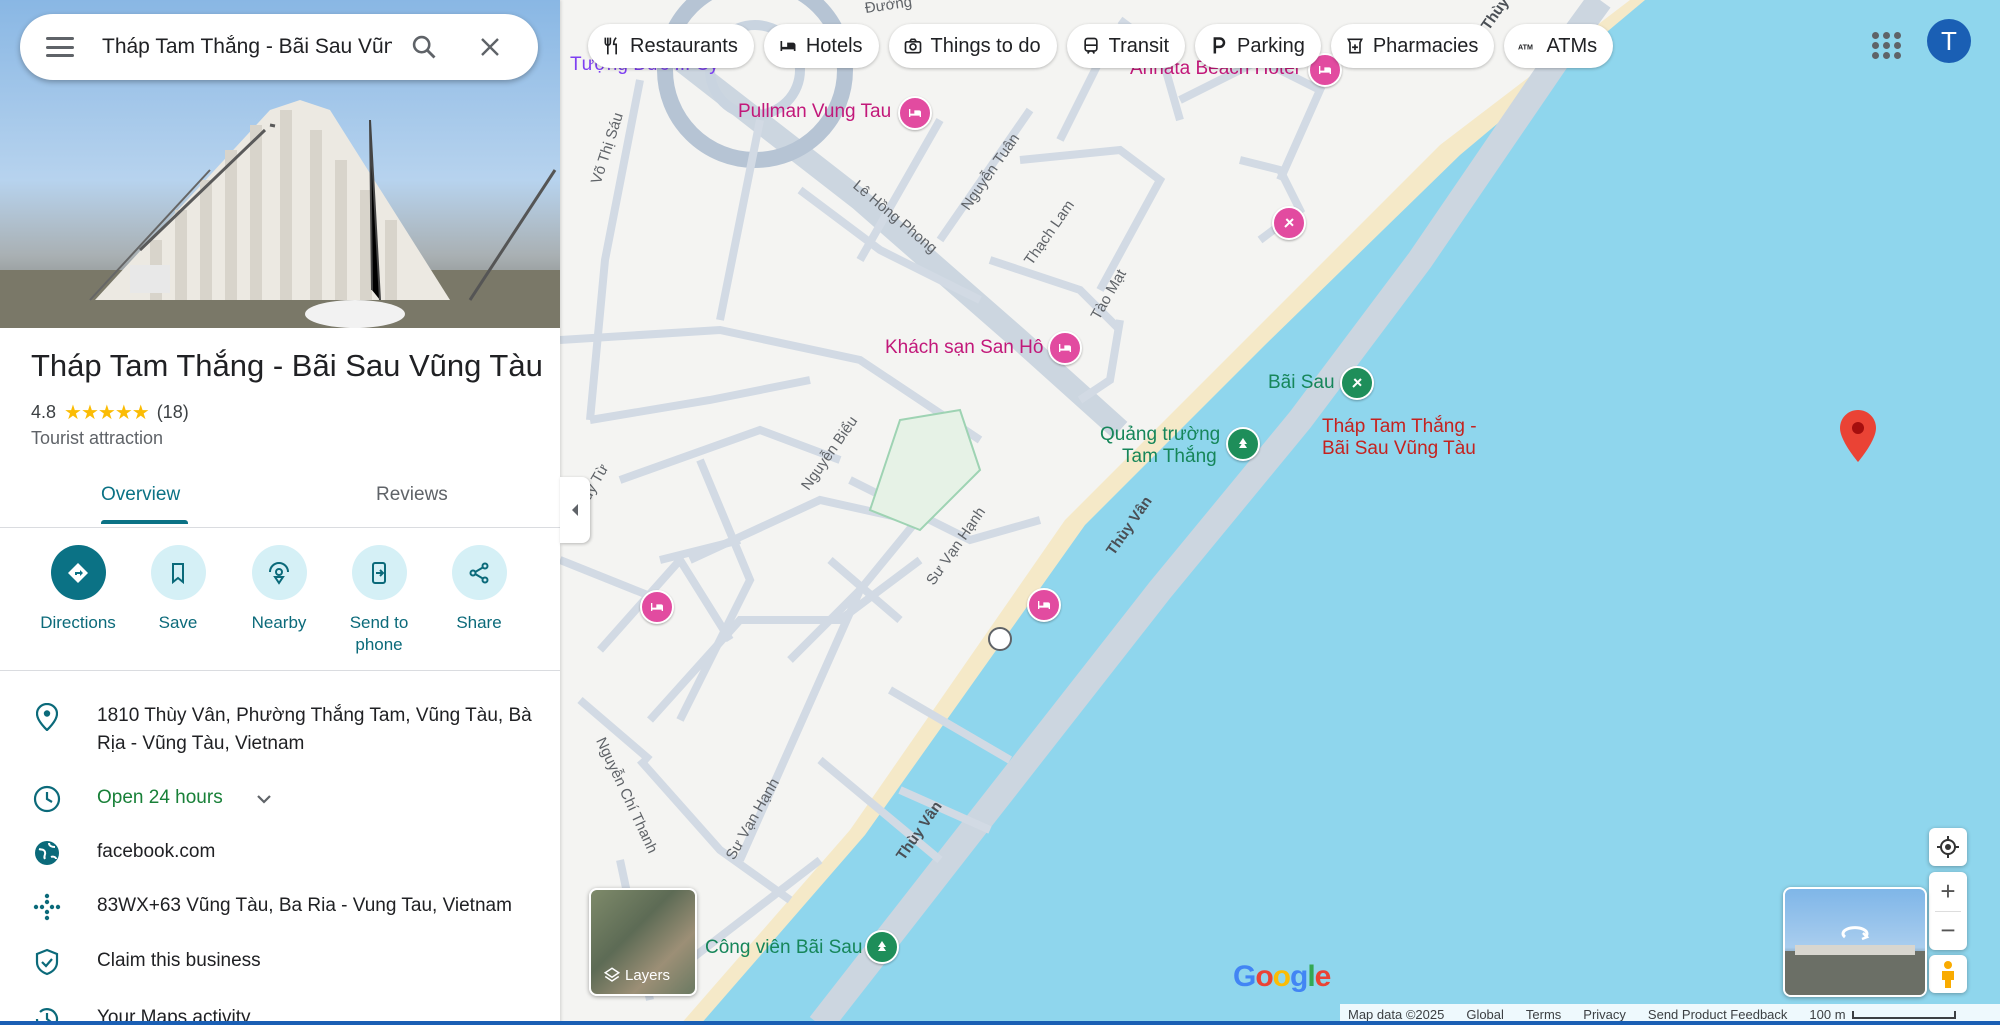 Image resolution: width=2000 pixels, height=1025 pixels. I want to click on chip-pharmacies: Pharmacies, so click(1412, 46).